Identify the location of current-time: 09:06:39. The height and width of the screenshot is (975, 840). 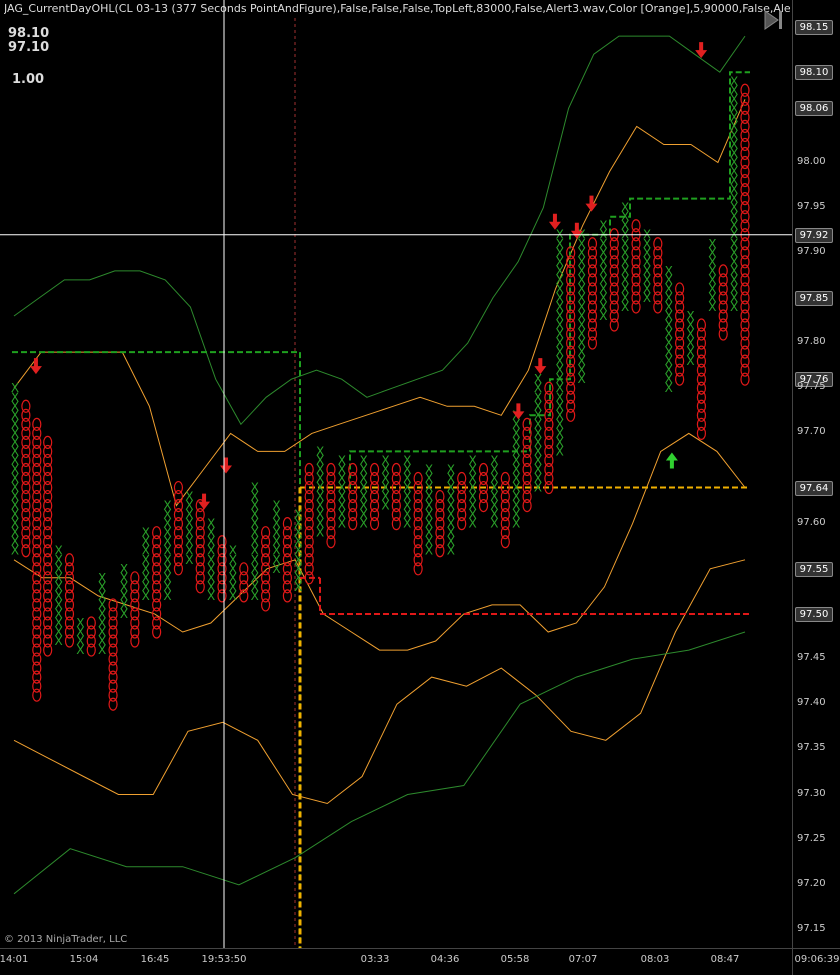
(817, 959).